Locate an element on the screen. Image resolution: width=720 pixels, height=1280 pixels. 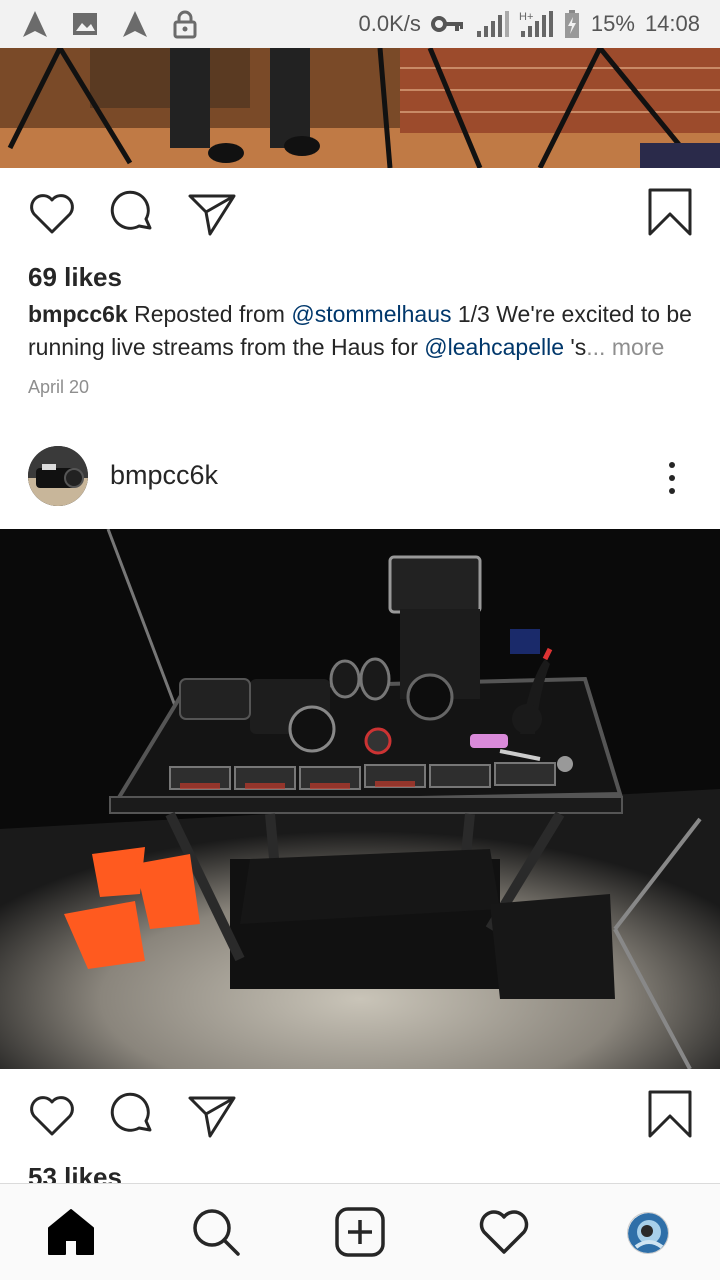
key-icon is located at coordinates (446, 24).